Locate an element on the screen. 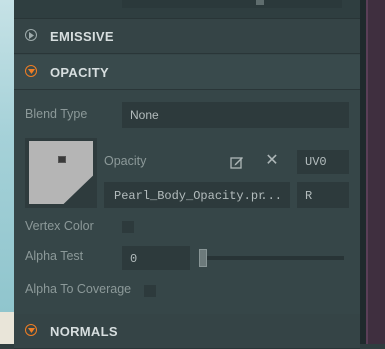 This screenshot has height=349, width=385. edit-icon is located at coordinates (237, 162).